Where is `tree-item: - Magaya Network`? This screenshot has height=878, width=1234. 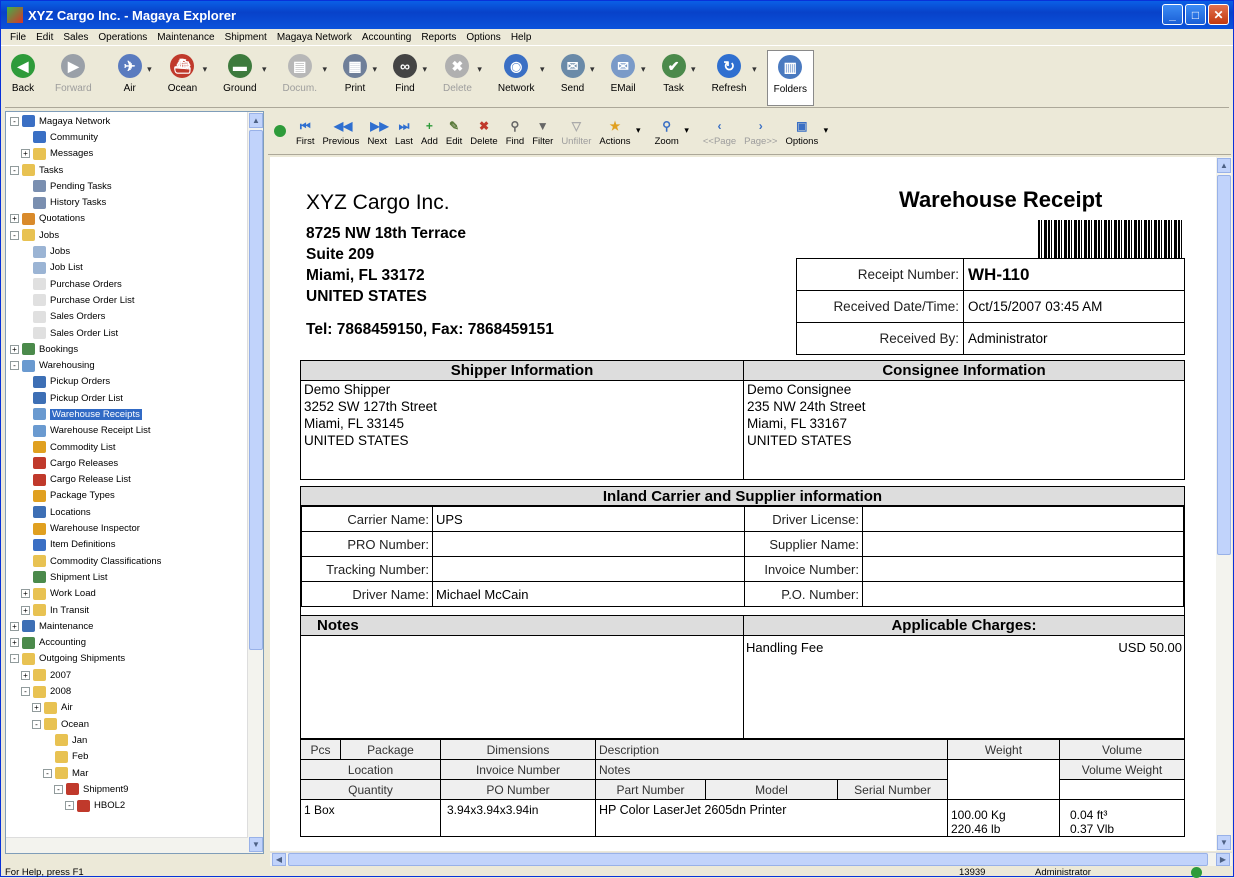
tree-item: - Magaya Network is located at coordinates (128, 121).